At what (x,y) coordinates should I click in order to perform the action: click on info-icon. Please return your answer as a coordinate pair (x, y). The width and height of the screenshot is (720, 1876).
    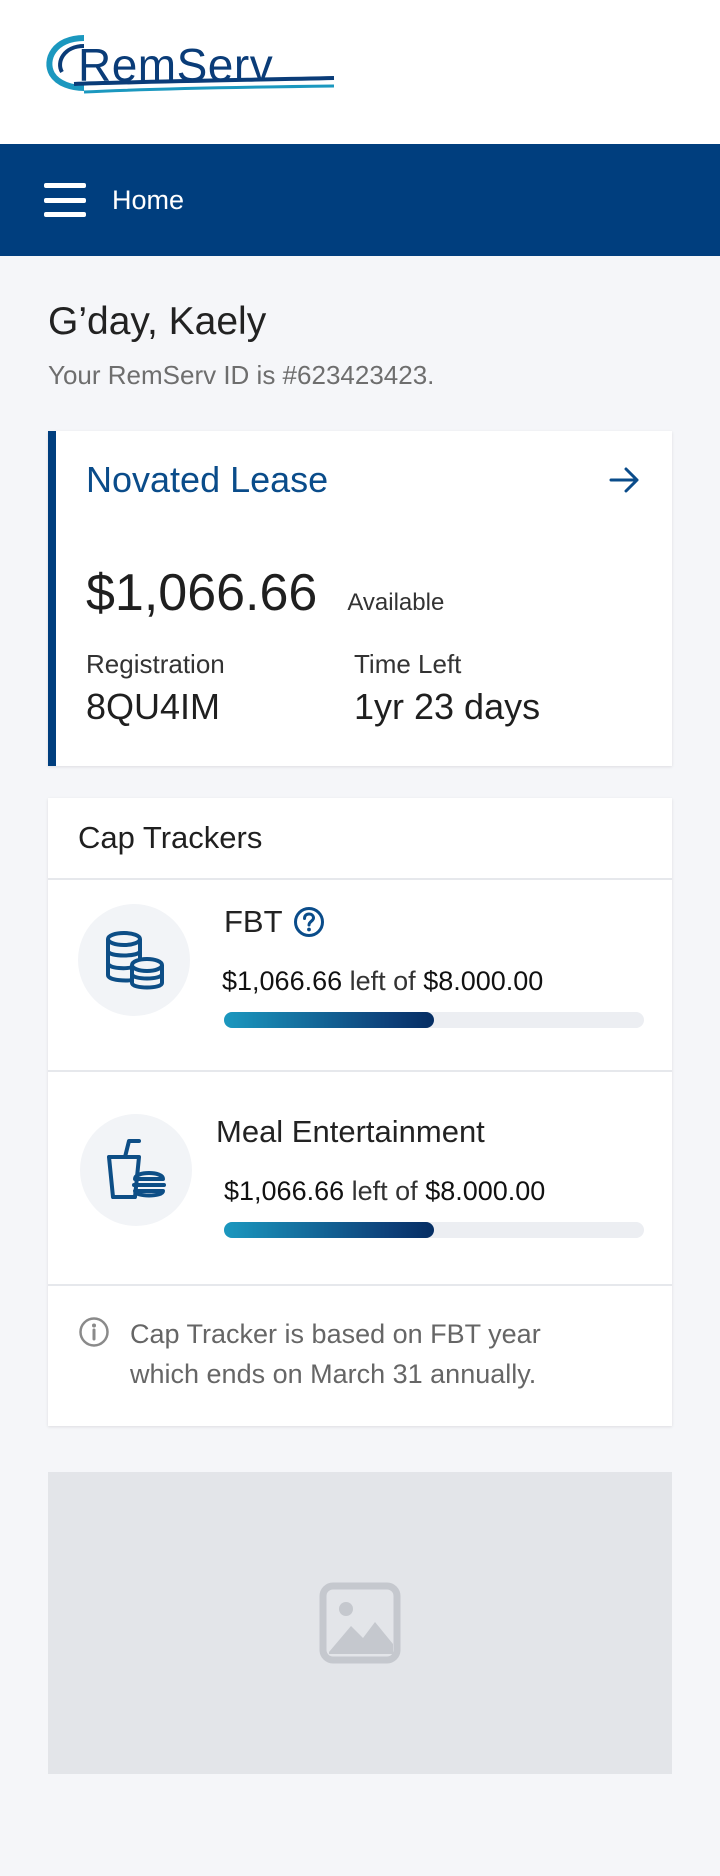
    Looking at the image, I should click on (94, 1332).